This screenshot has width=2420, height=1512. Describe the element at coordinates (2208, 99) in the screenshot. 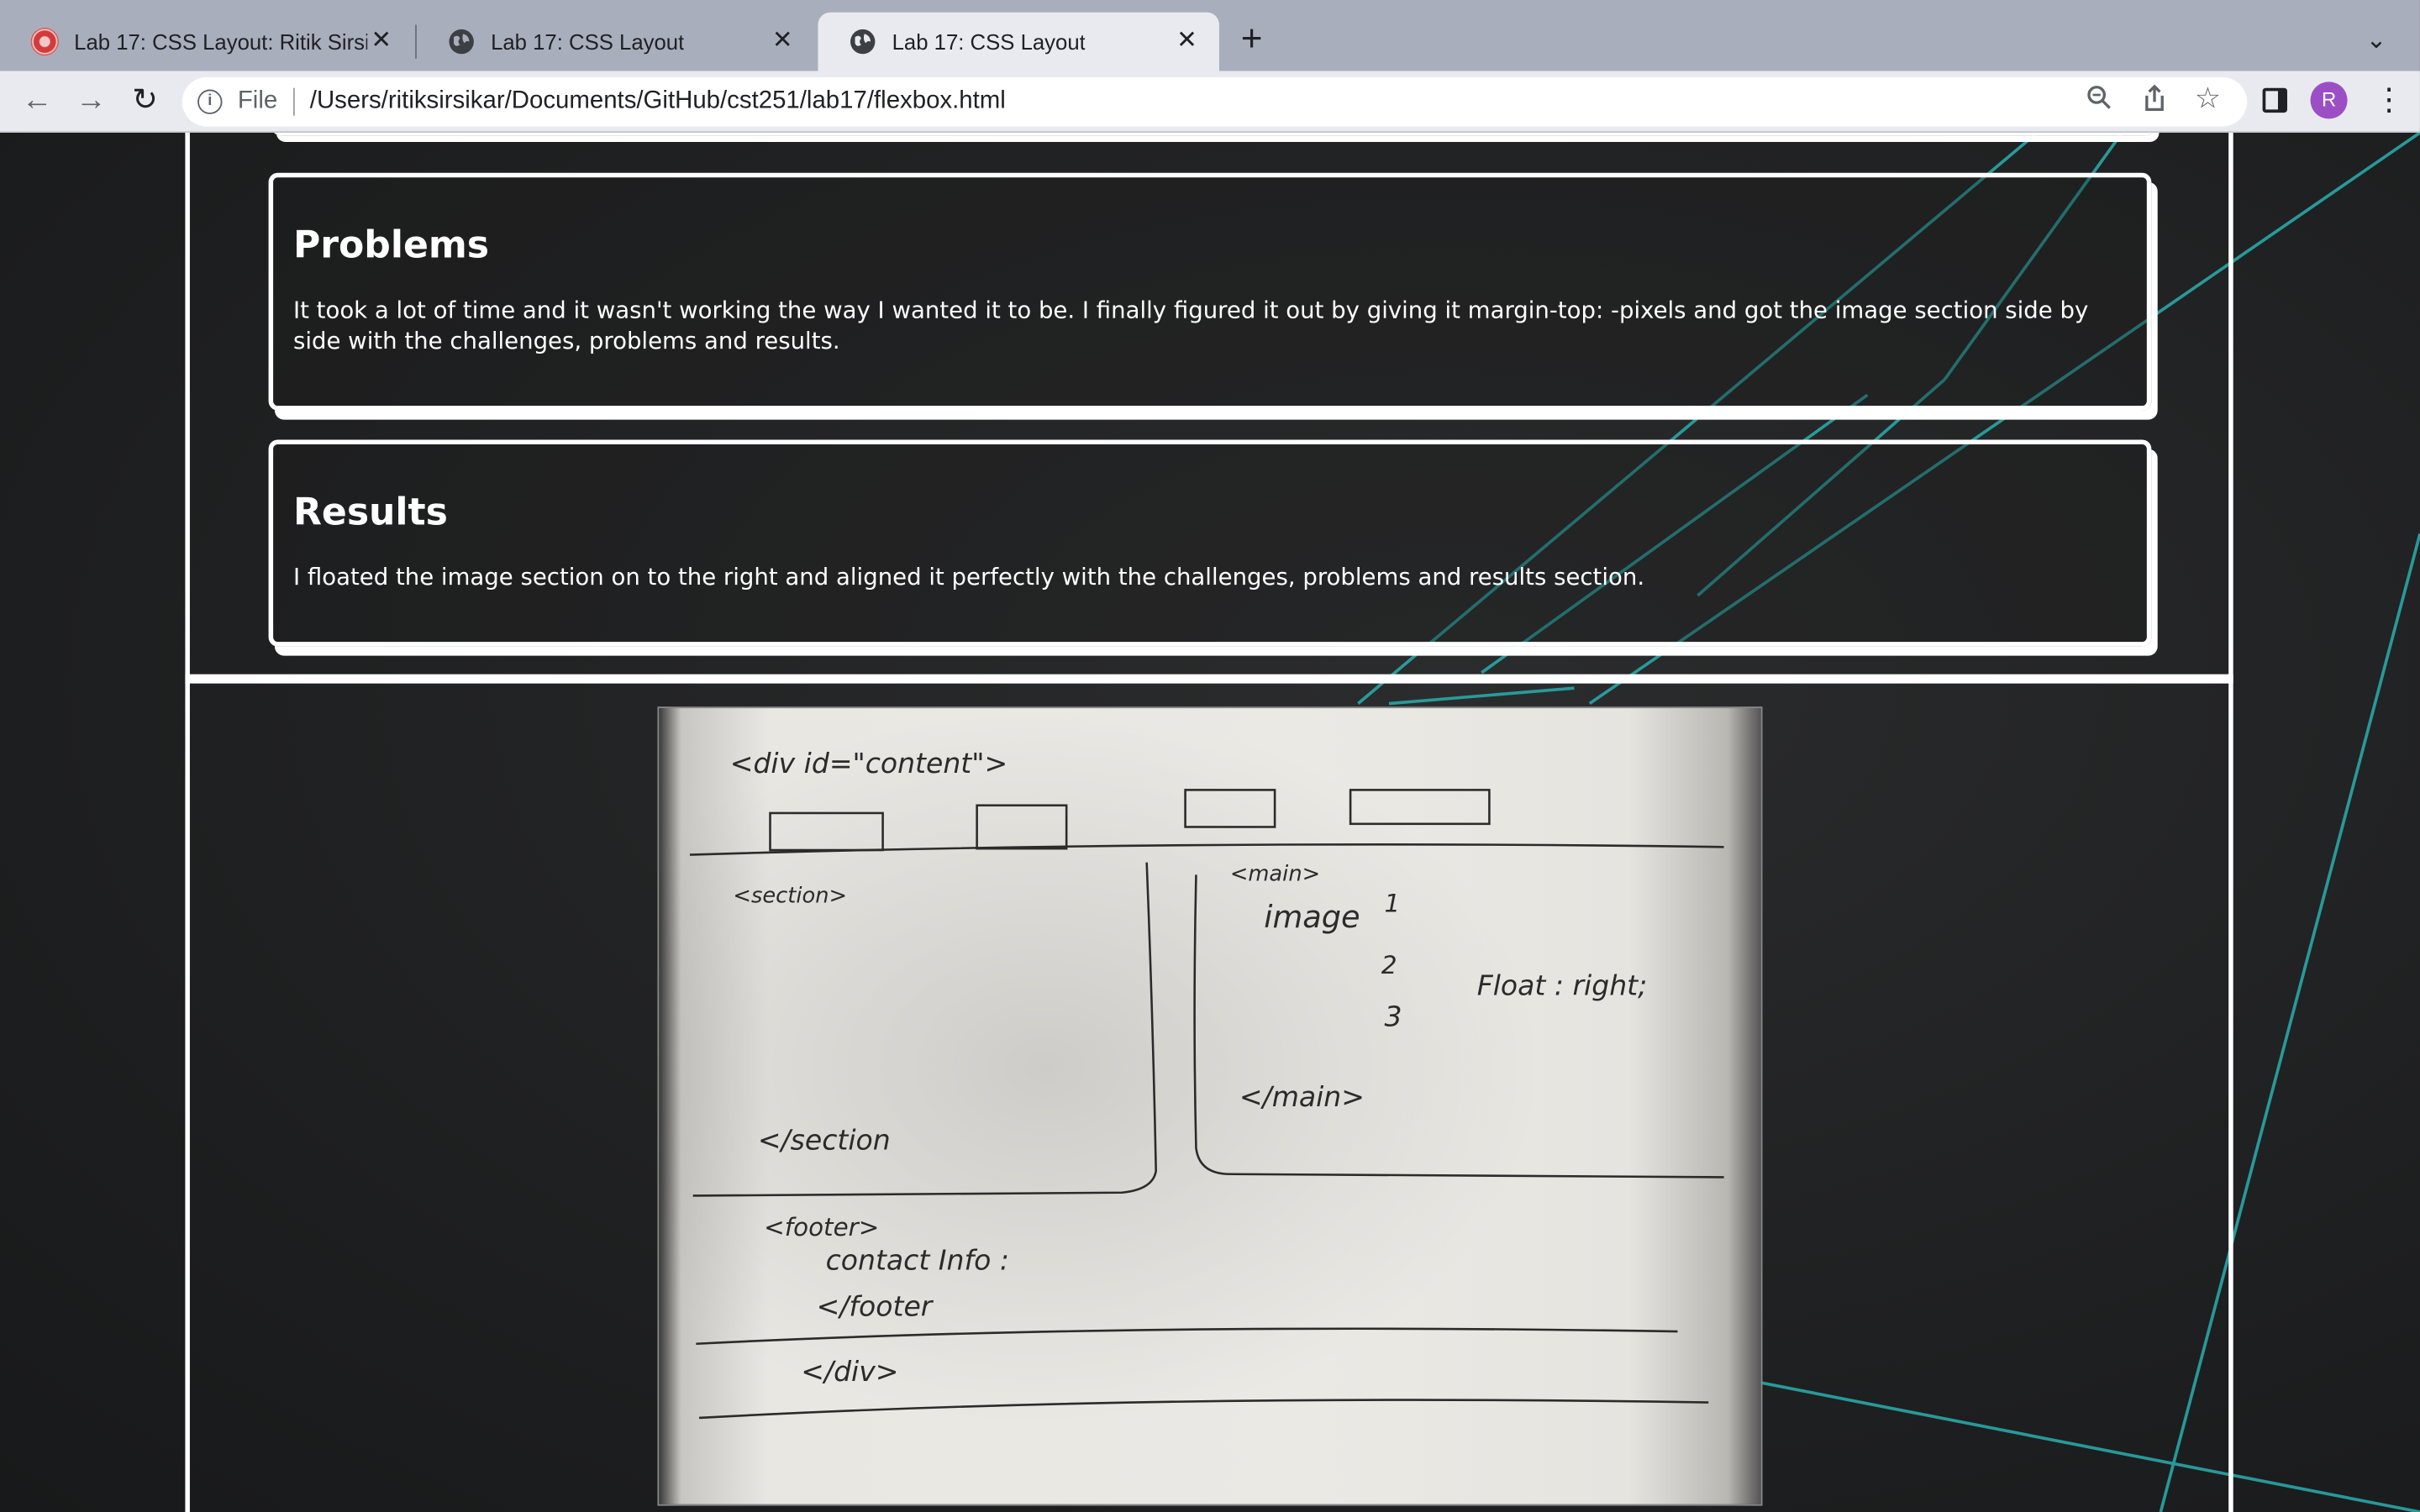

I see `bookmark-star-icon: ☆` at that location.